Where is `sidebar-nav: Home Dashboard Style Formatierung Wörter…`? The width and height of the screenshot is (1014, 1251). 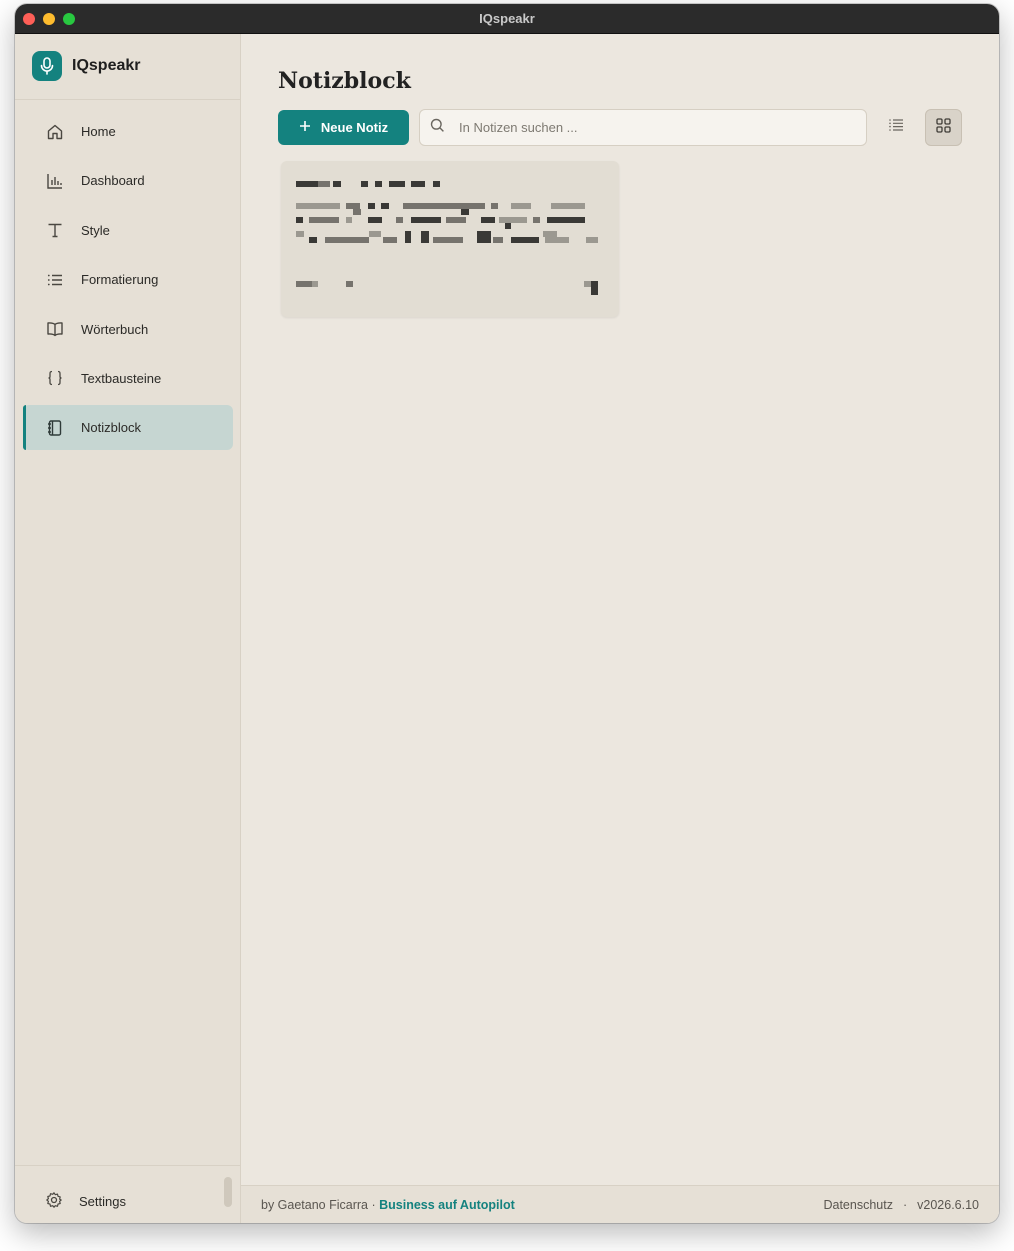
sidebar-nav: Home Dashboard Style Formatierung Wörter… is located at coordinates (128, 282).